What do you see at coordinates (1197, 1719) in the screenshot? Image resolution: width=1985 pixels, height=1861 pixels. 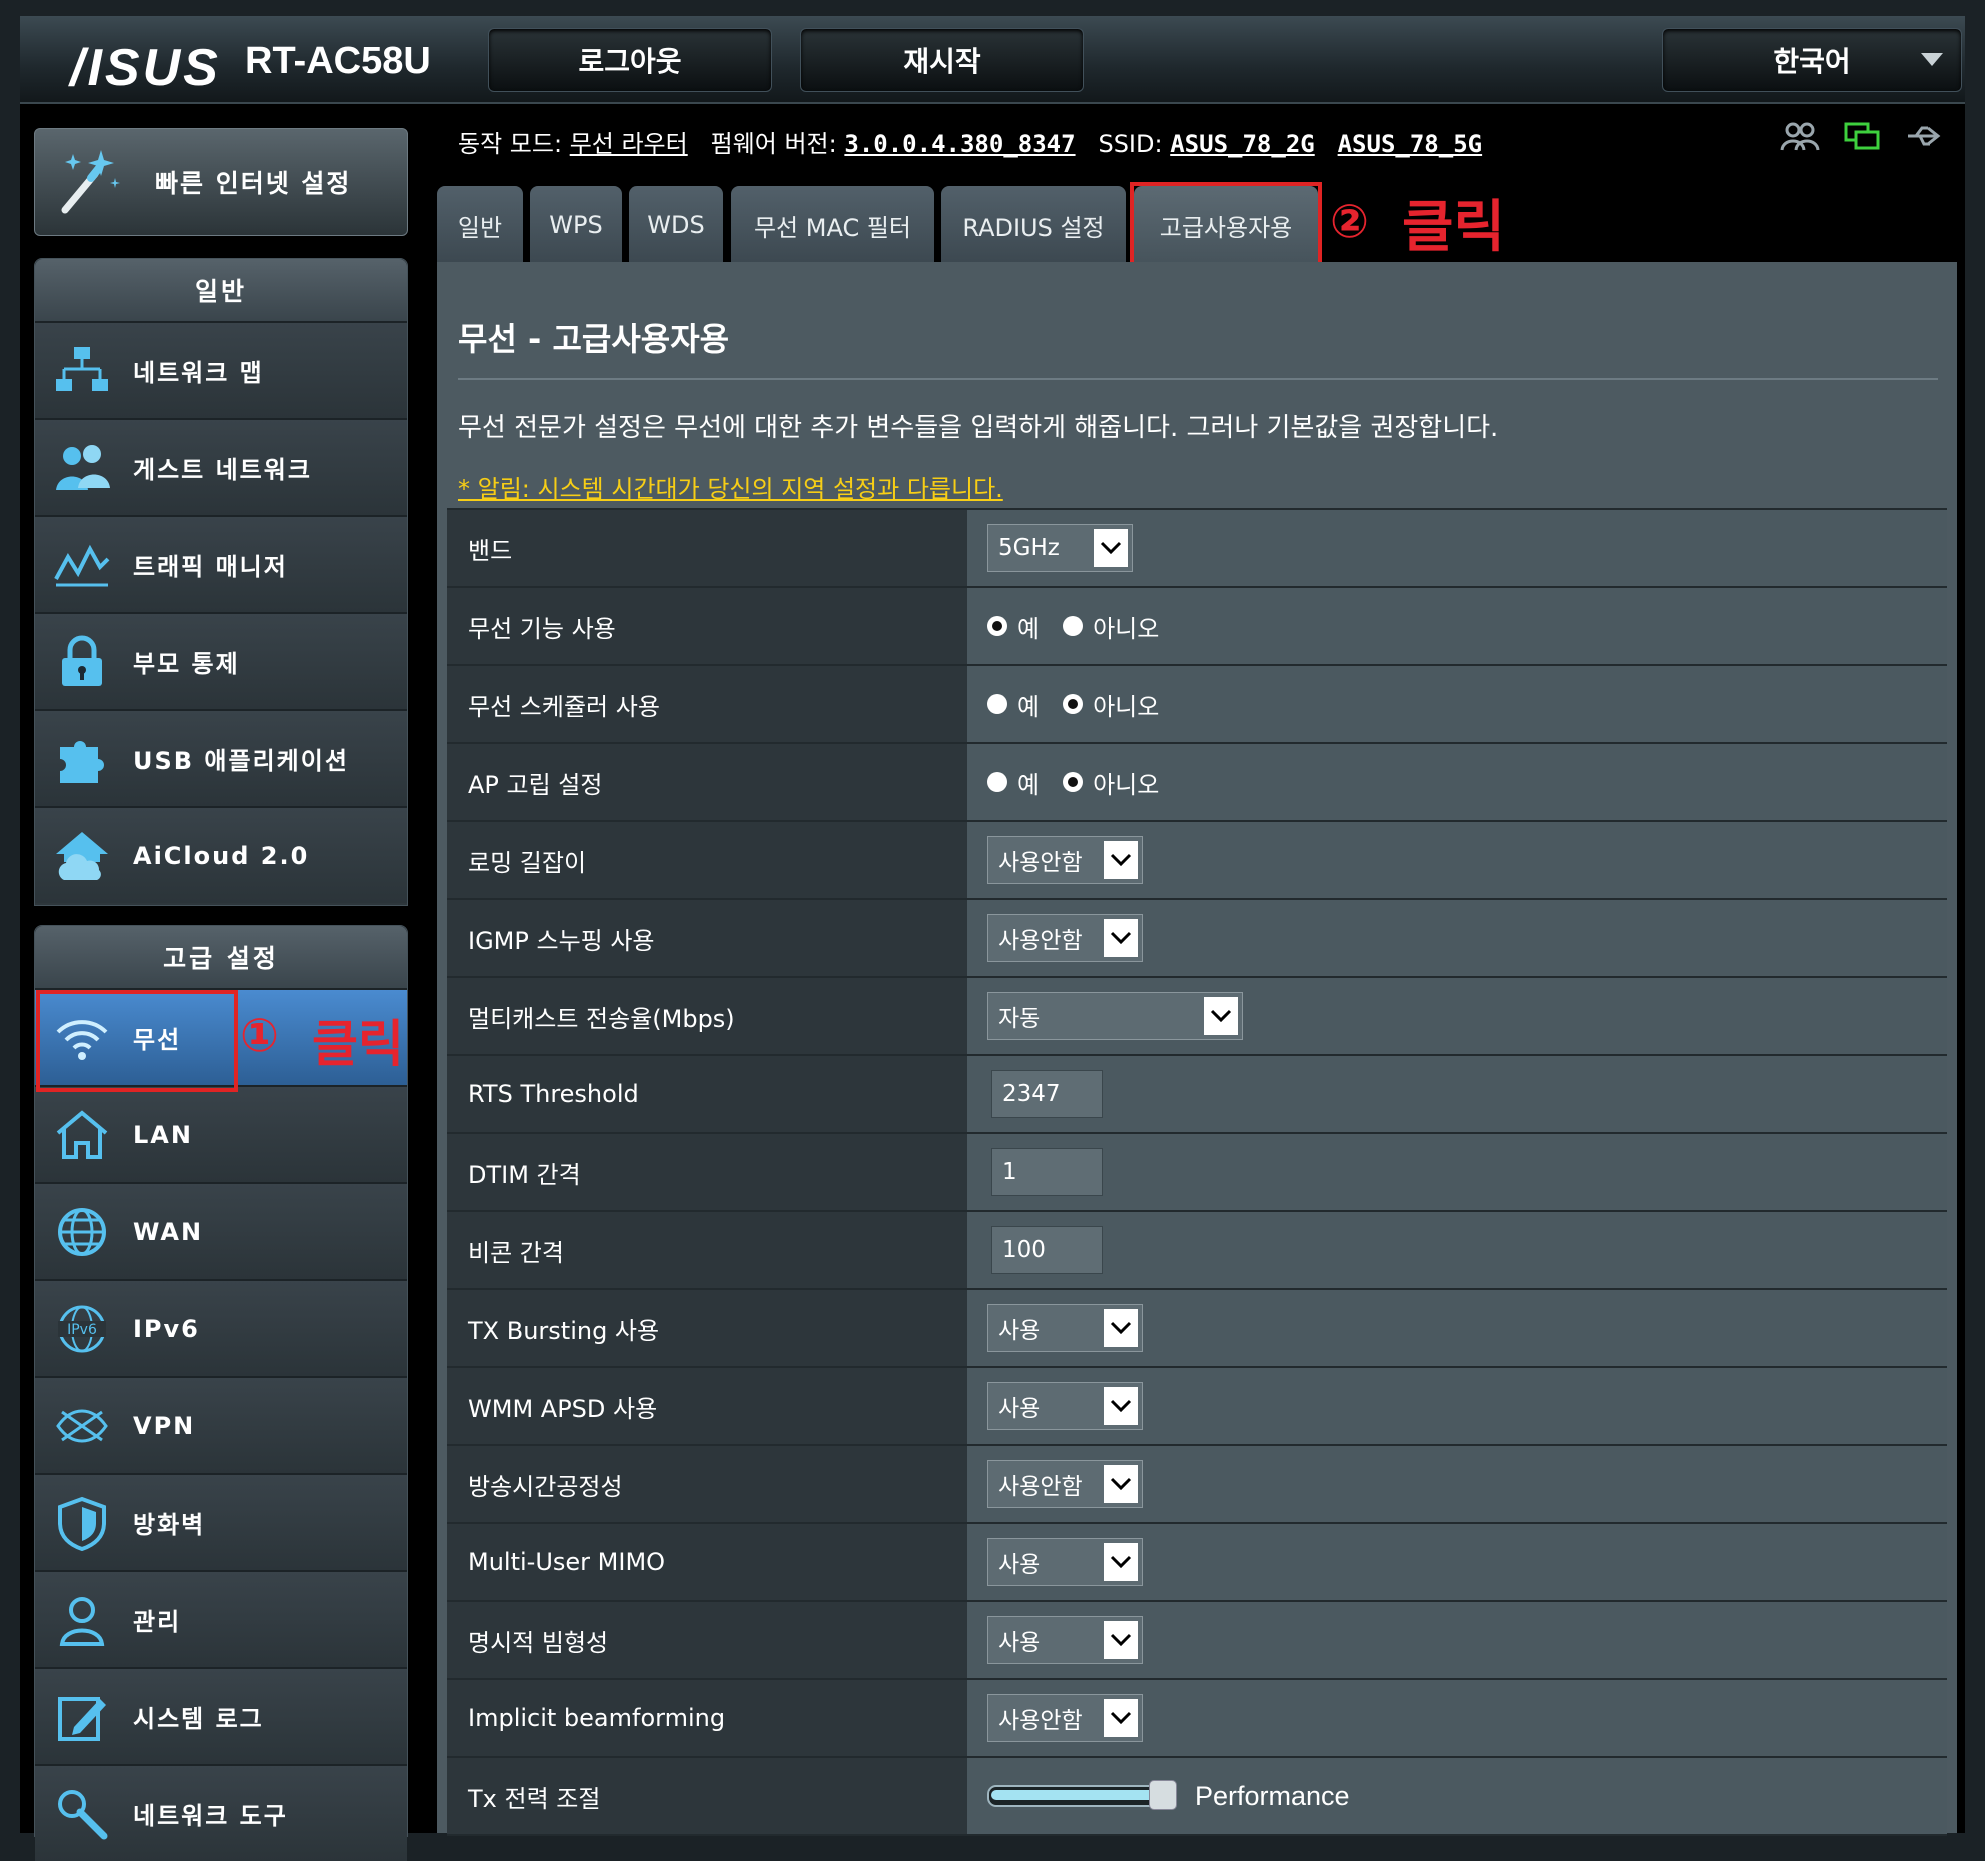 I see `table-row: Implicit beamforming 사용안함` at bounding box center [1197, 1719].